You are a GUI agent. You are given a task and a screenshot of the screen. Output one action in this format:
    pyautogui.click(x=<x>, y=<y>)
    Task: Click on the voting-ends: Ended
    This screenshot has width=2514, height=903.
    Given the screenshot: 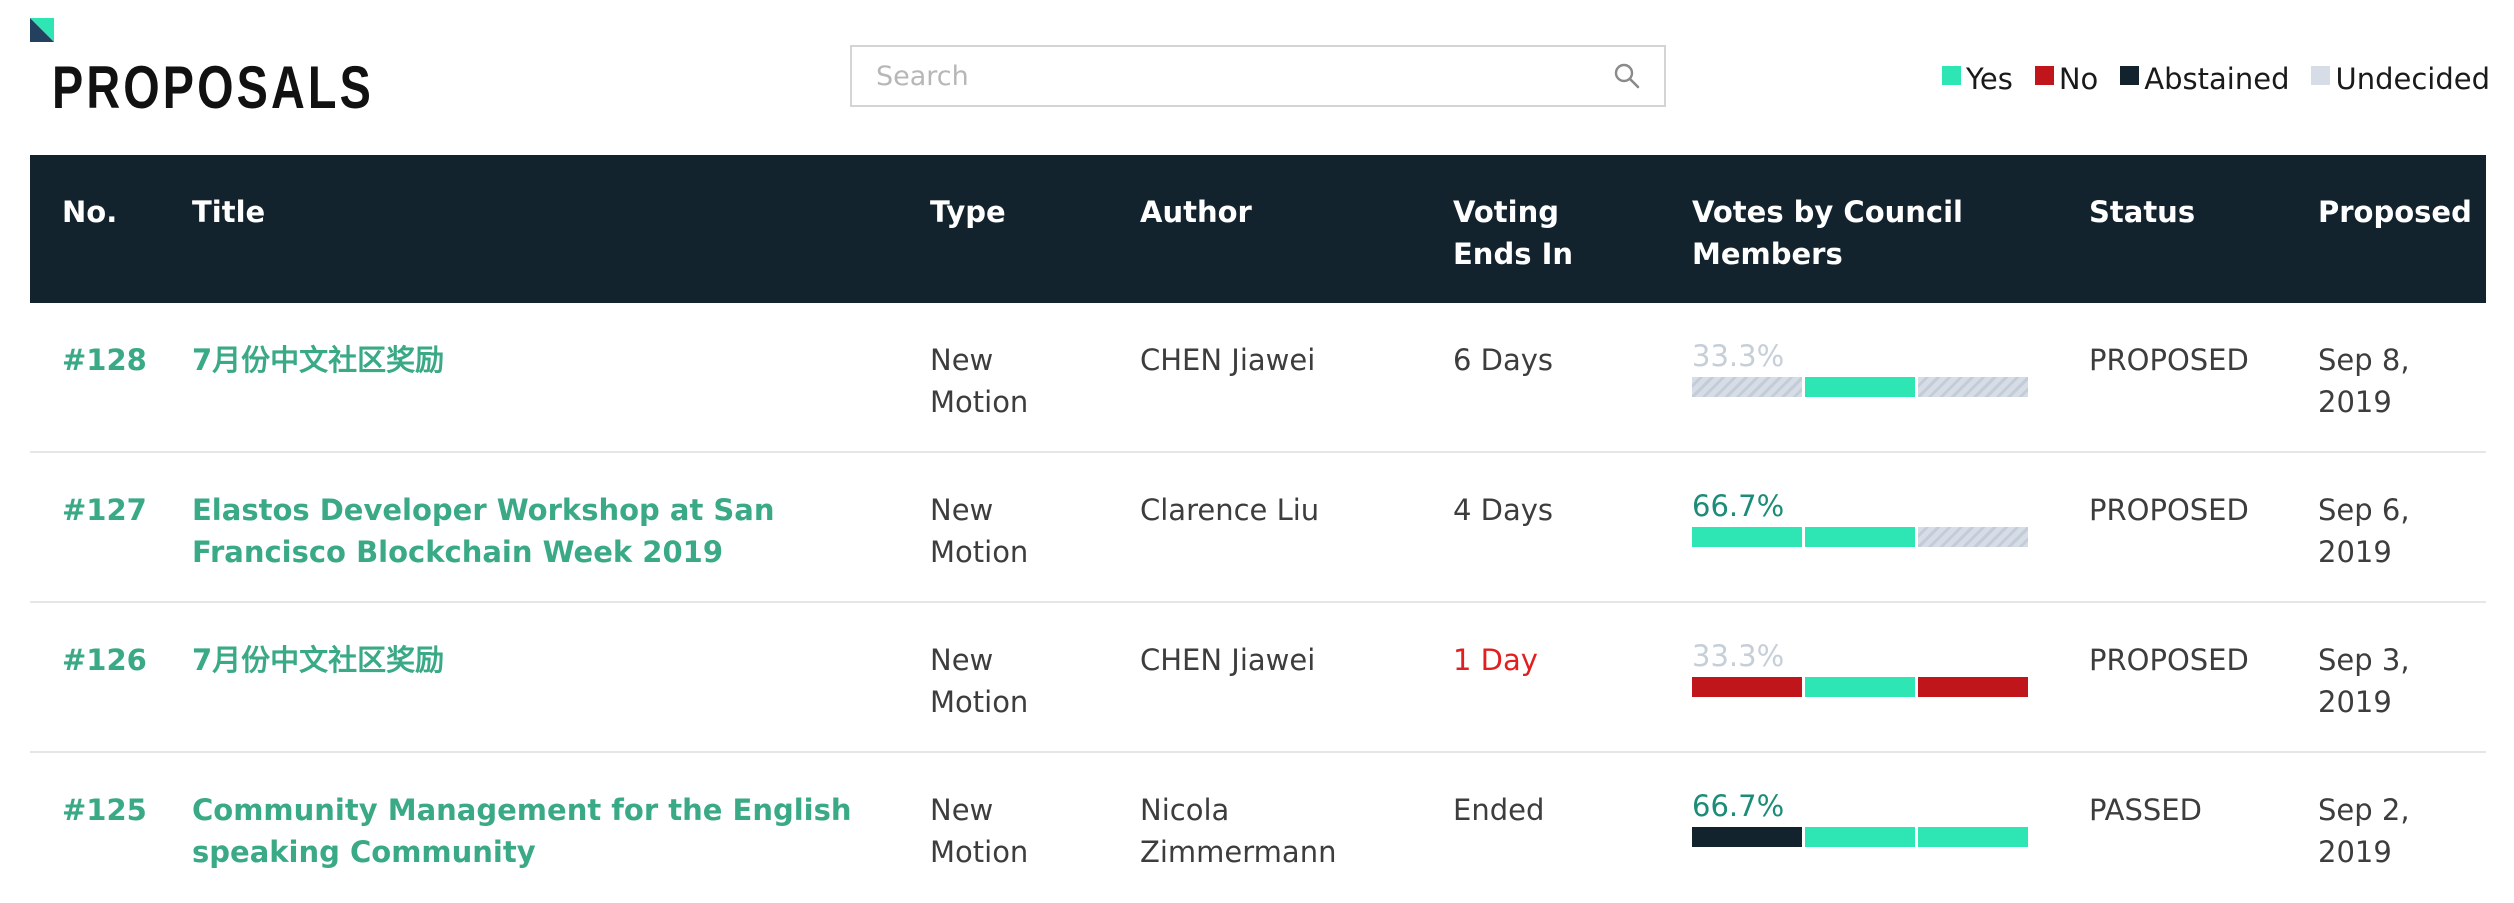 What is the action you would take?
    pyautogui.click(x=1499, y=810)
    